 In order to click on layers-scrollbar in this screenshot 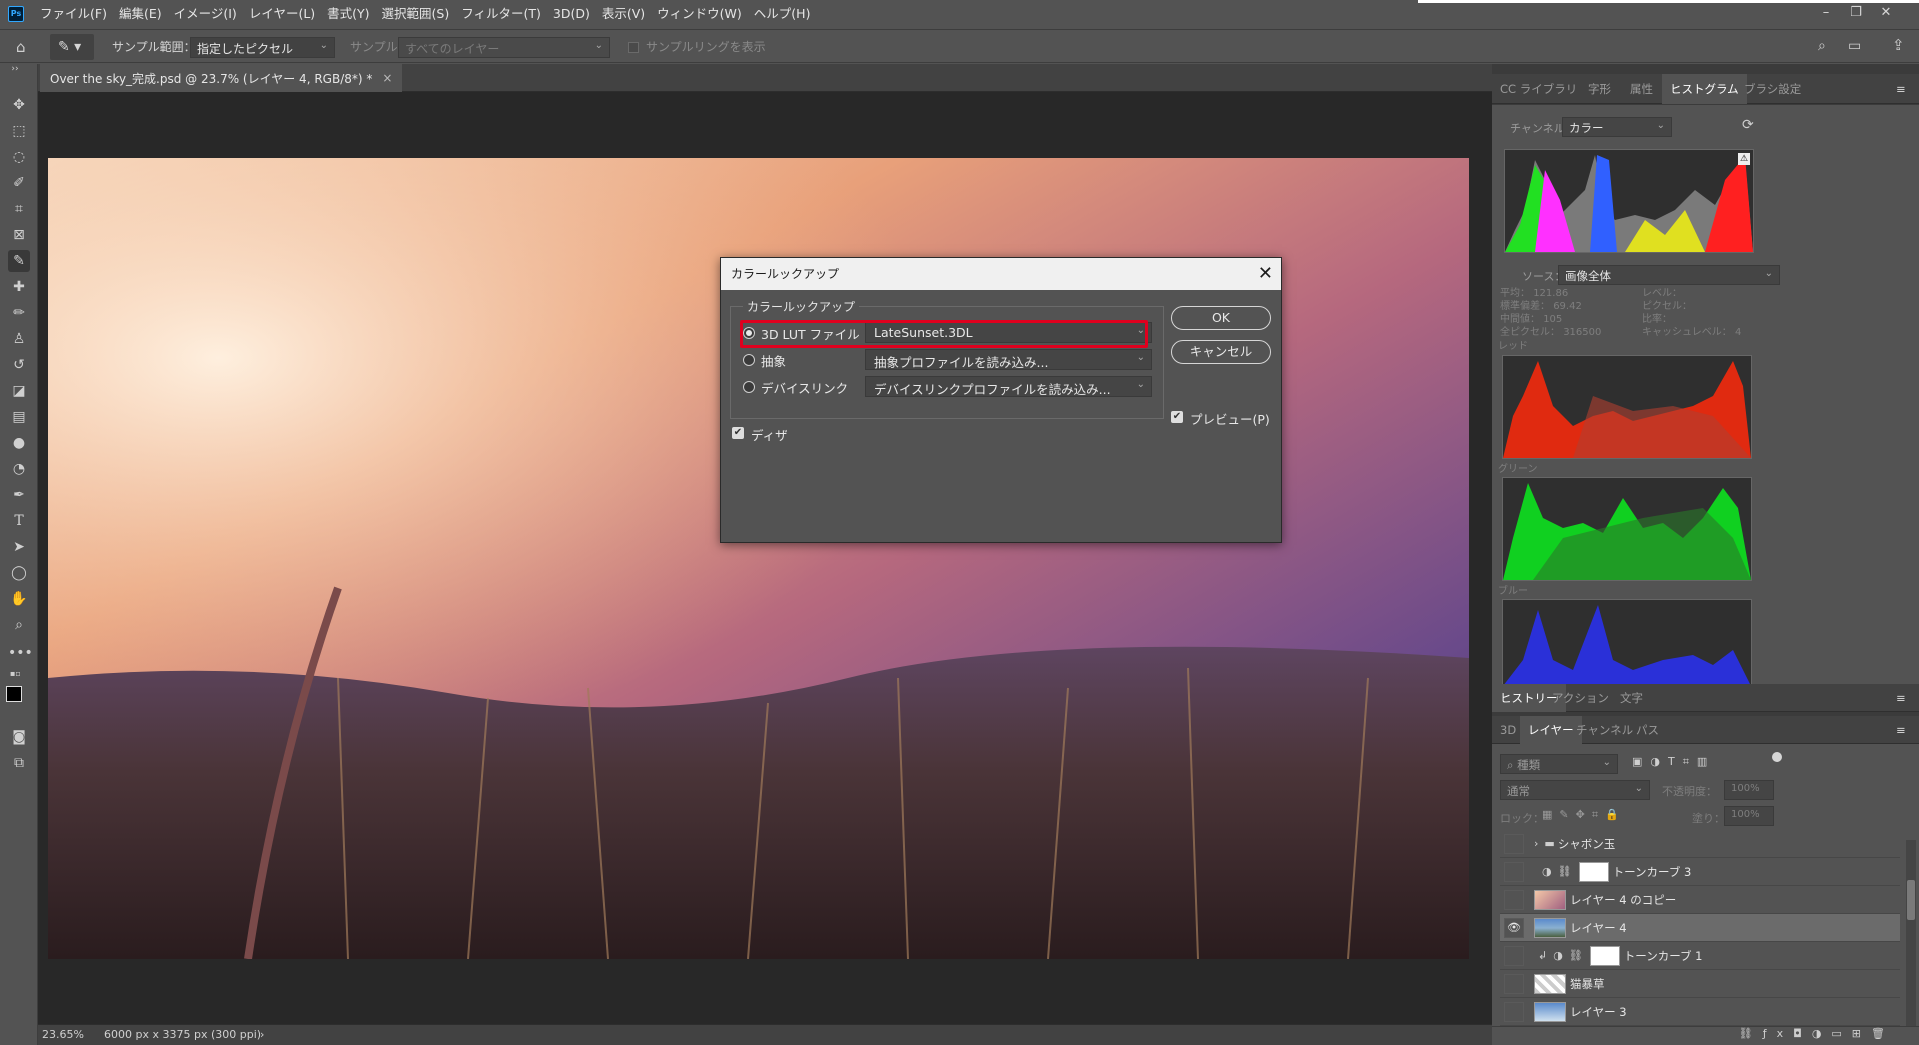, I will do `click(1911, 935)`.